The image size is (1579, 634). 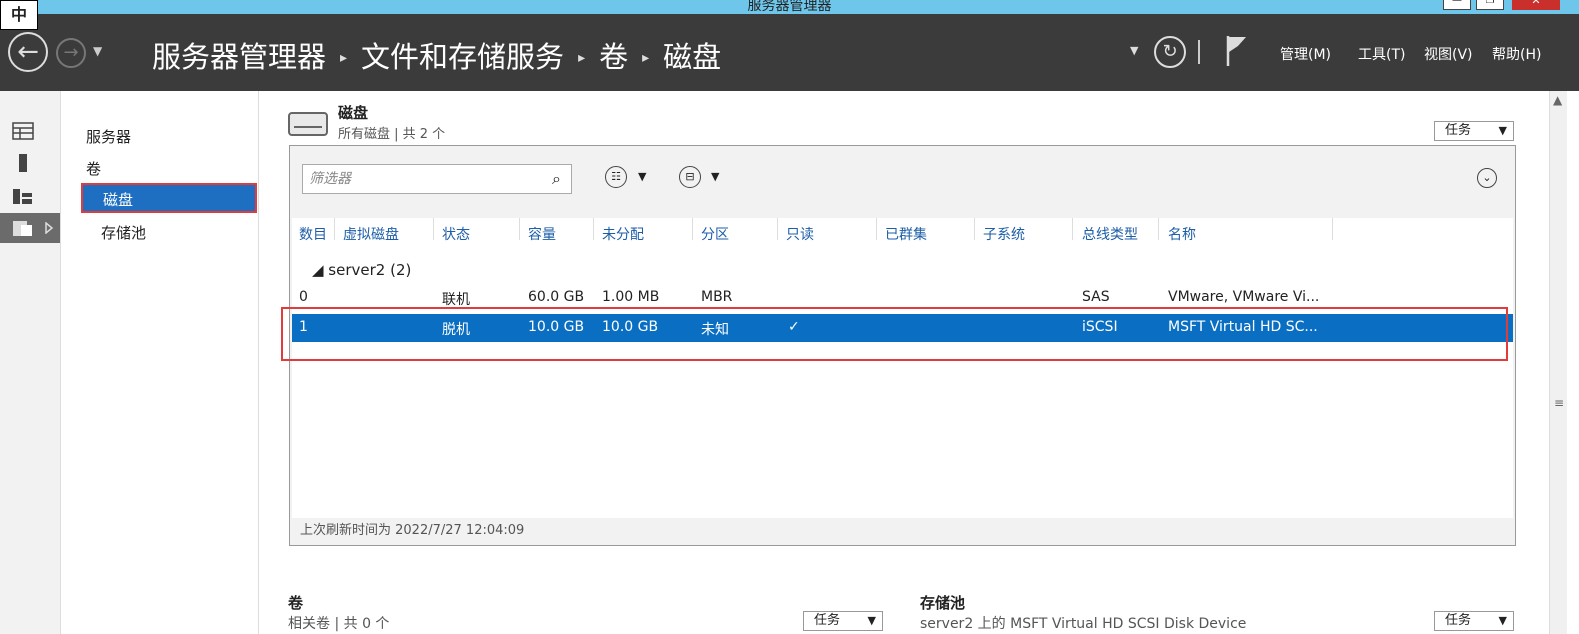 What do you see at coordinates (800, 234) in the screenshot?
I see `column-header-read-only: 只读` at bounding box center [800, 234].